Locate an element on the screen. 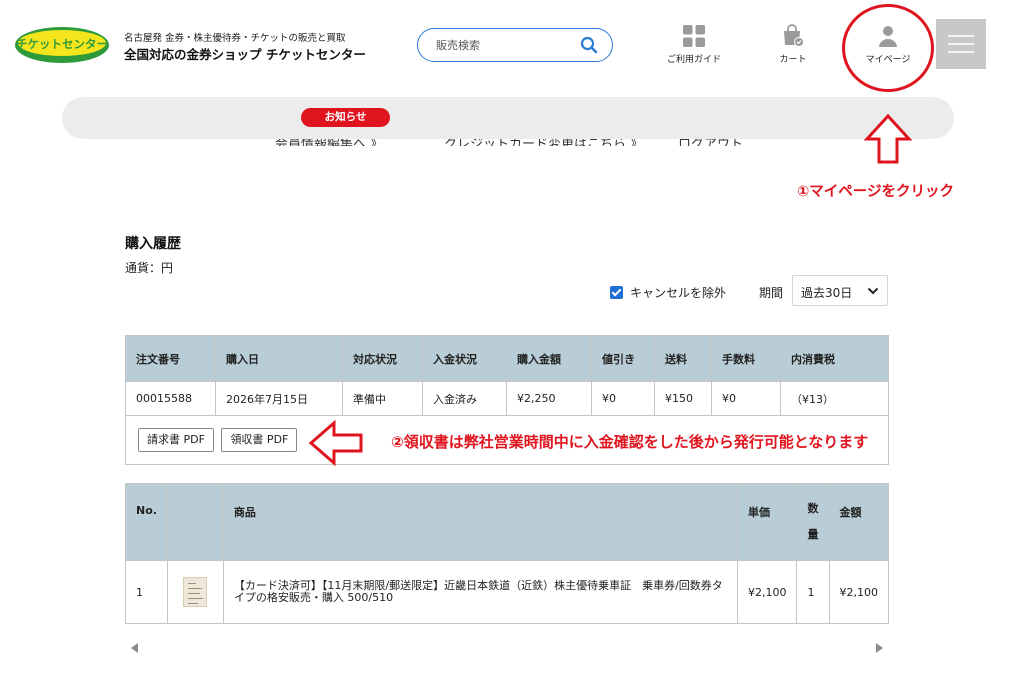 The height and width of the screenshot is (690, 1024). site-logo: チケットセンター is located at coordinates (62, 45).